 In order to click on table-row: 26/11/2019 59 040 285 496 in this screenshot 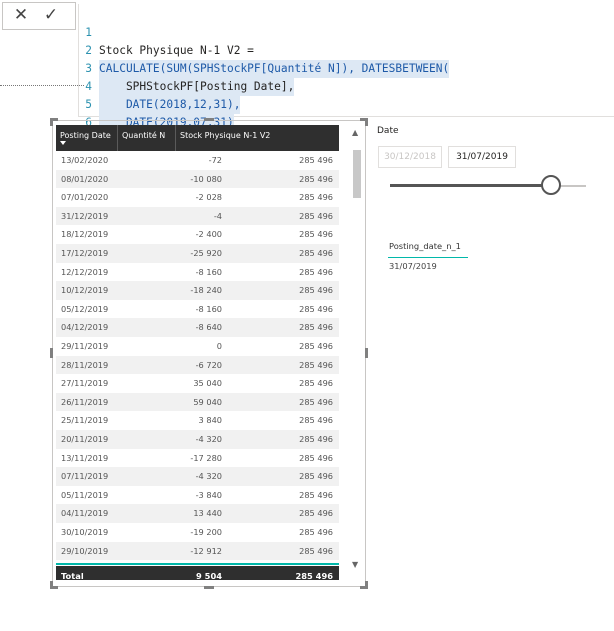, I will do `click(197, 402)`.